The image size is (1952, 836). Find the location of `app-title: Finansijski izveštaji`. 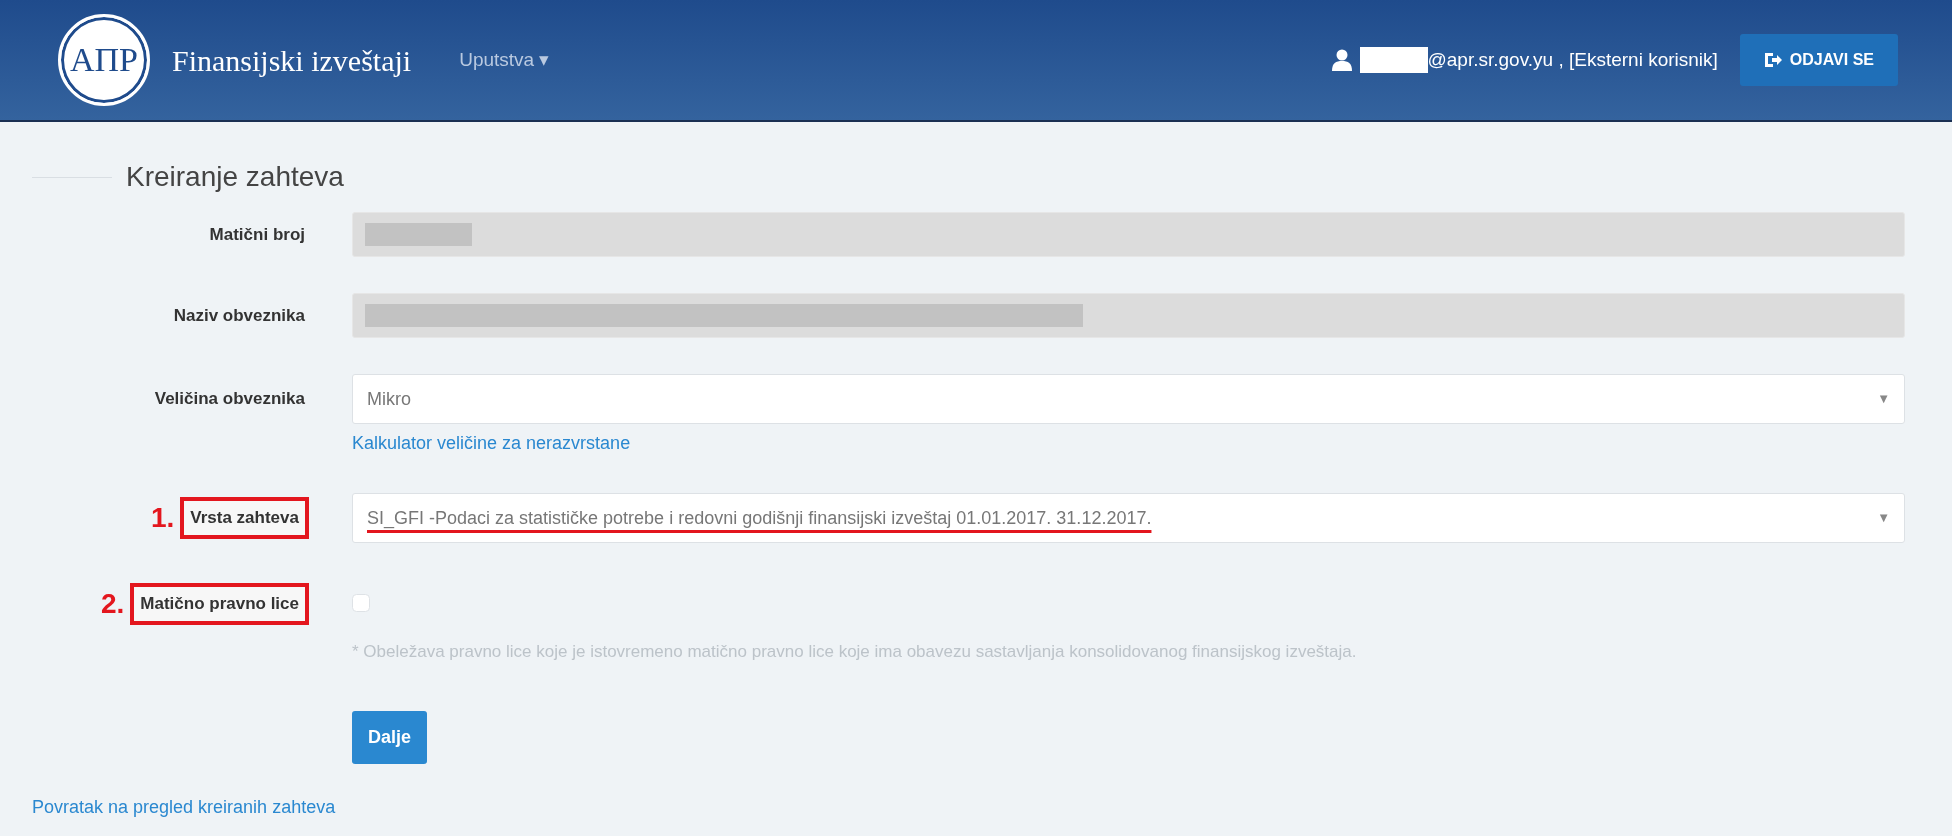

app-title: Finansijski izveštaji is located at coordinates (292, 60).